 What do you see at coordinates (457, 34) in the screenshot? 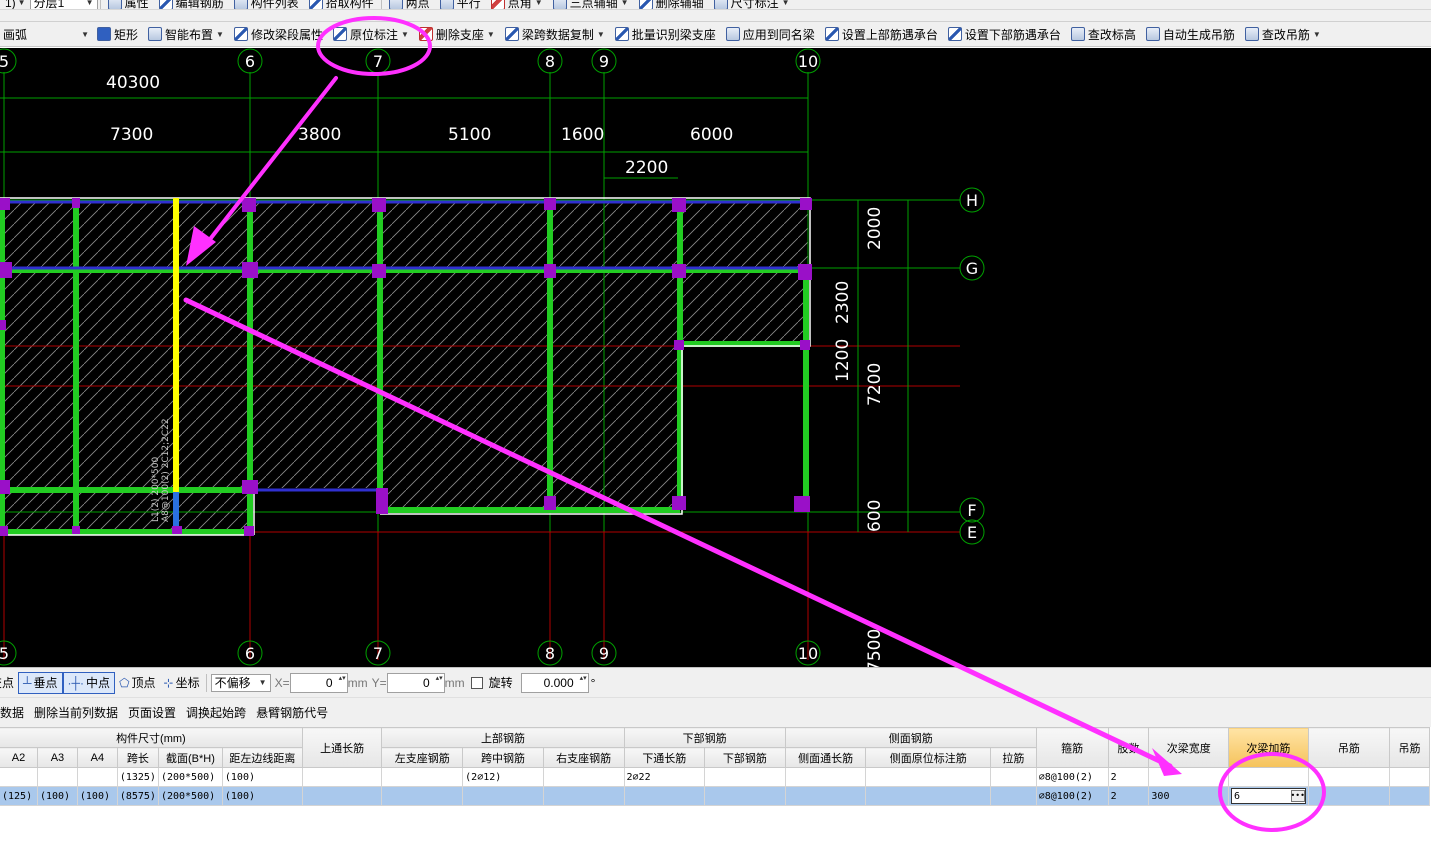
I see `delete-support-button: 删除支座 ▼` at bounding box center [457, 34].